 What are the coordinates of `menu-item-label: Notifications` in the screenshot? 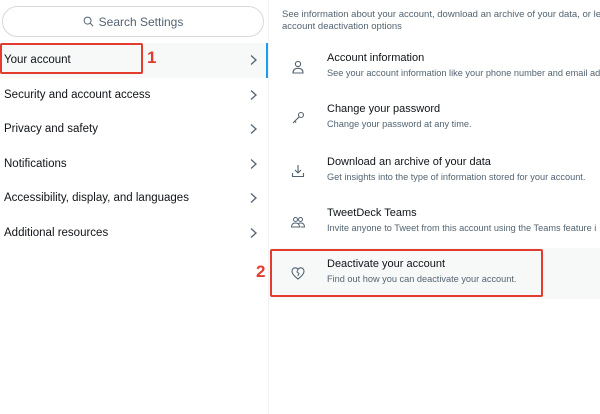 It's located at (35, 163).